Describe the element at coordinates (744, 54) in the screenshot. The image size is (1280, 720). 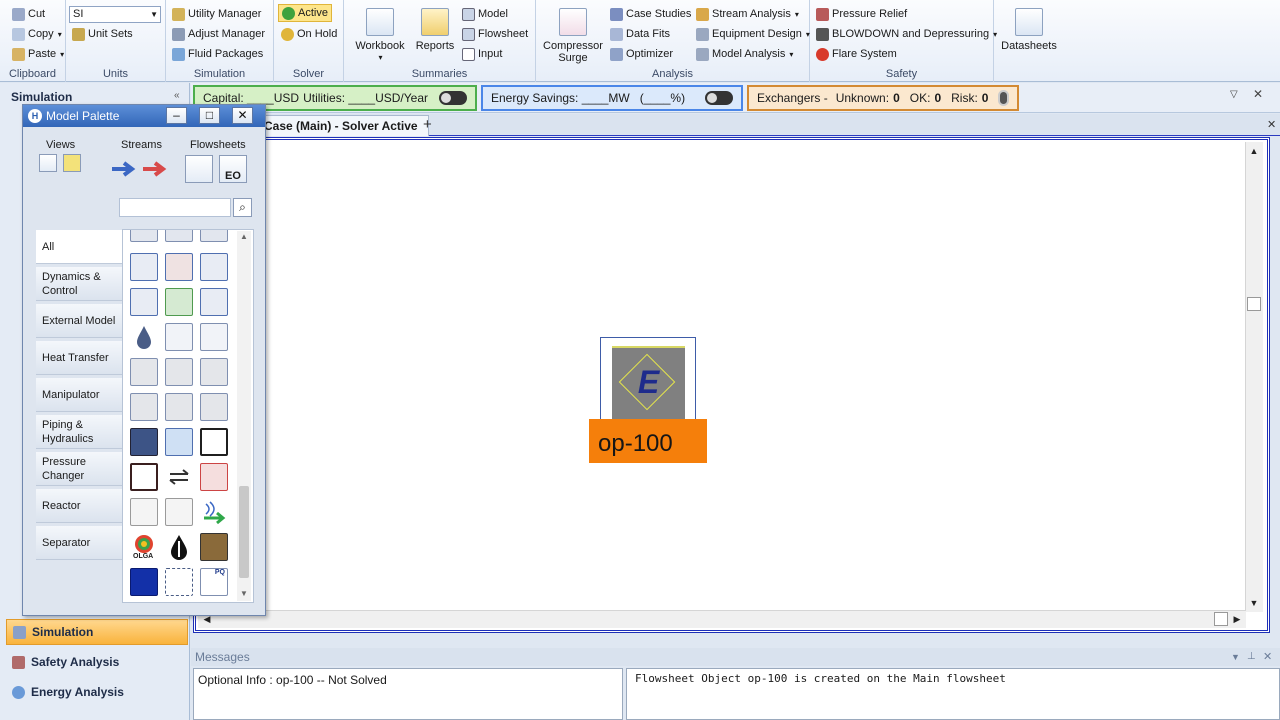
I see `model-analysis-button: Model Analysis` at that location.